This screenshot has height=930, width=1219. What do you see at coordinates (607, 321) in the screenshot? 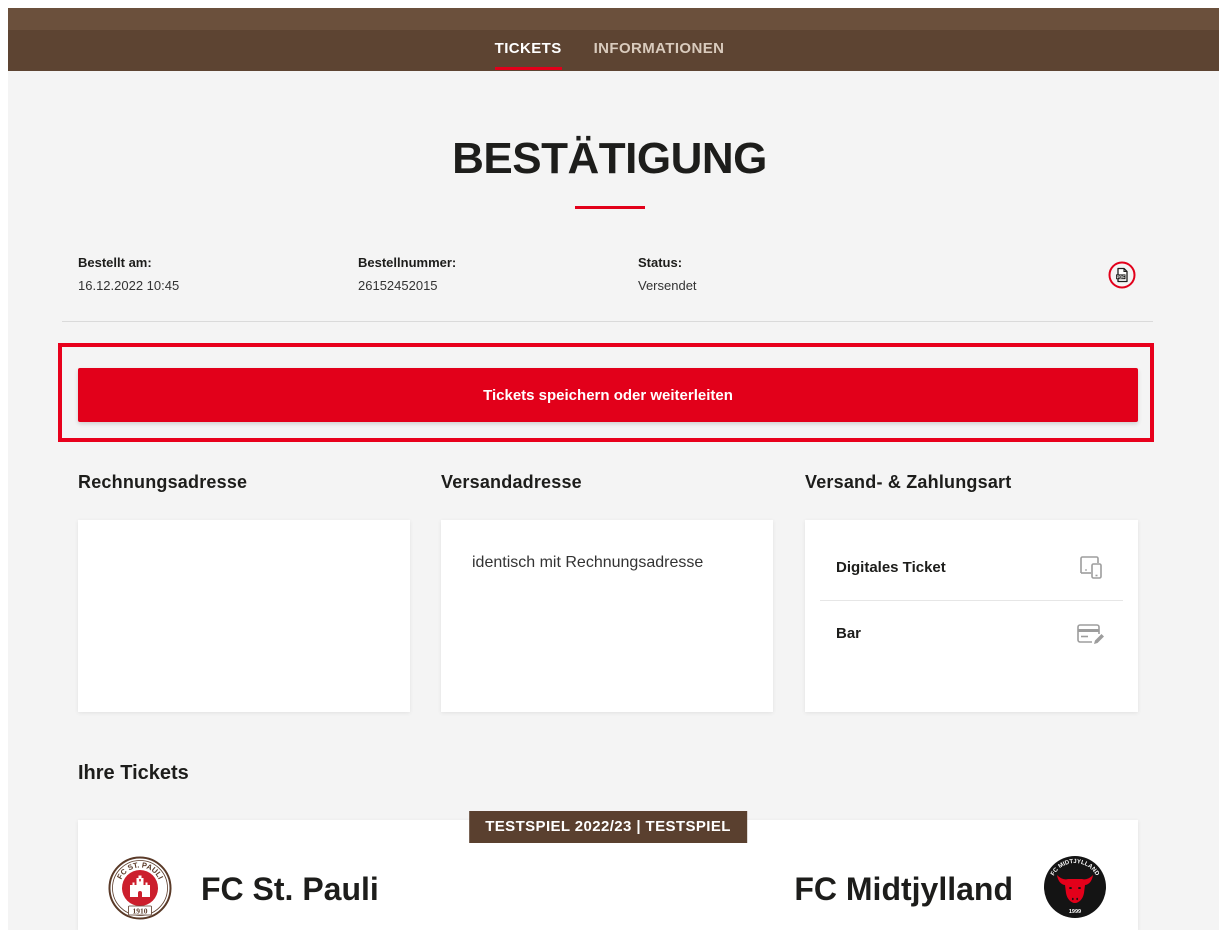
I see `meta-divider` at bounding box center [607, 321].